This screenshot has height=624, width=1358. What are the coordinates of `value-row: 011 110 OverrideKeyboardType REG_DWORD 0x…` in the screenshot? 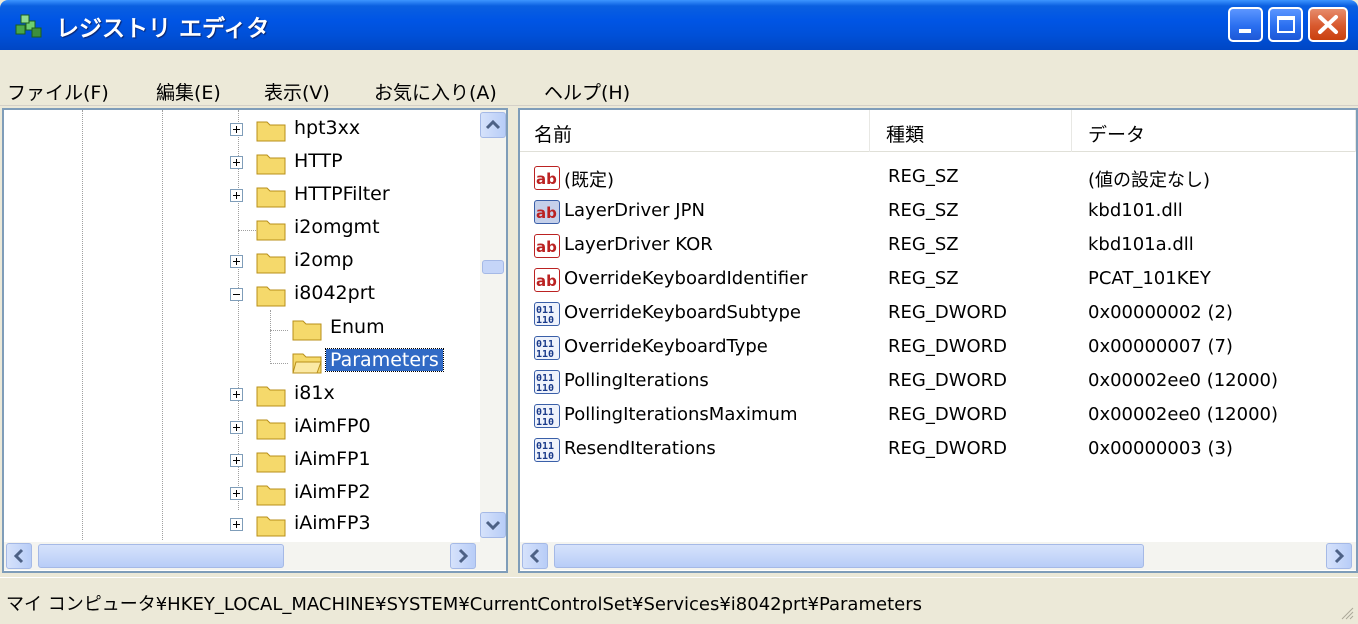 It's located at (938, 349).